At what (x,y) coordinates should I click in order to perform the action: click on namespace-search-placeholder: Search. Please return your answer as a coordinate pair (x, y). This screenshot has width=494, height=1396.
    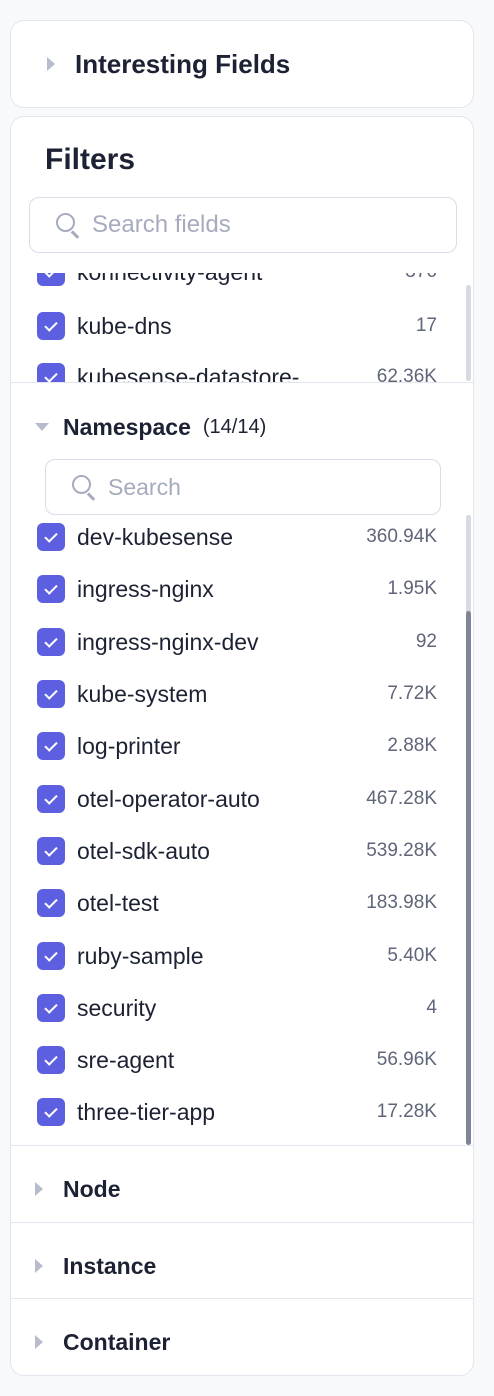
    Looking at the image, I should click on (144, 486).